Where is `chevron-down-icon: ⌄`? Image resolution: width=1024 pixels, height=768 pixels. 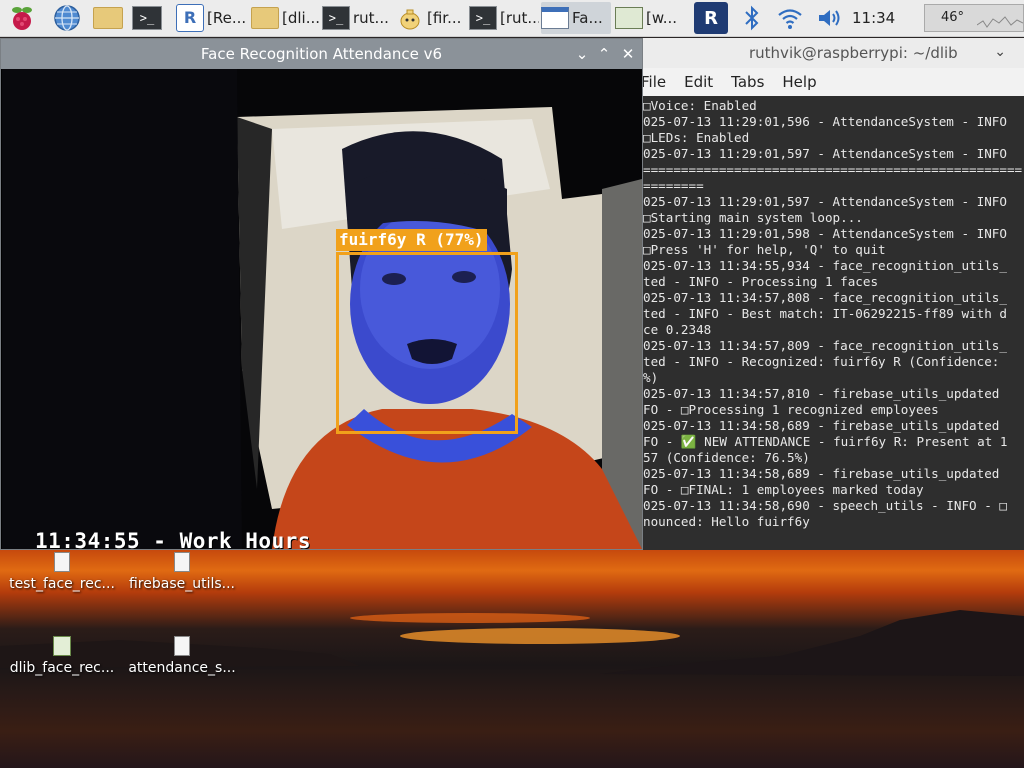 chevron-down-icon: ⌄ is located at coordinates (1000, 52).